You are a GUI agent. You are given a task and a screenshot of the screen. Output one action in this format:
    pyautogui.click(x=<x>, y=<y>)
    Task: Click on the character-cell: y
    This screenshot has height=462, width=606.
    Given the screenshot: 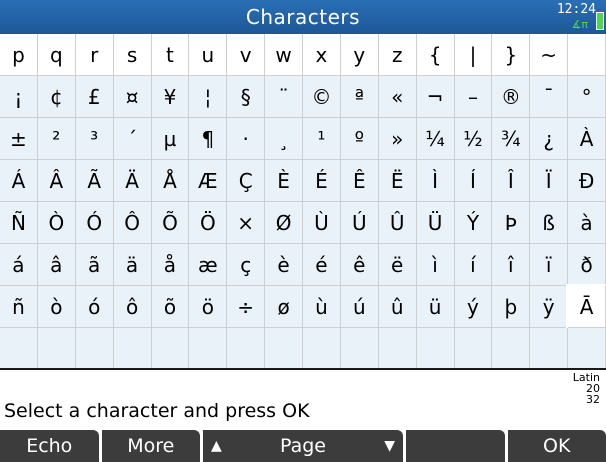 What is the action you would take?
    pyautogui.click(x=359, y=55)
    